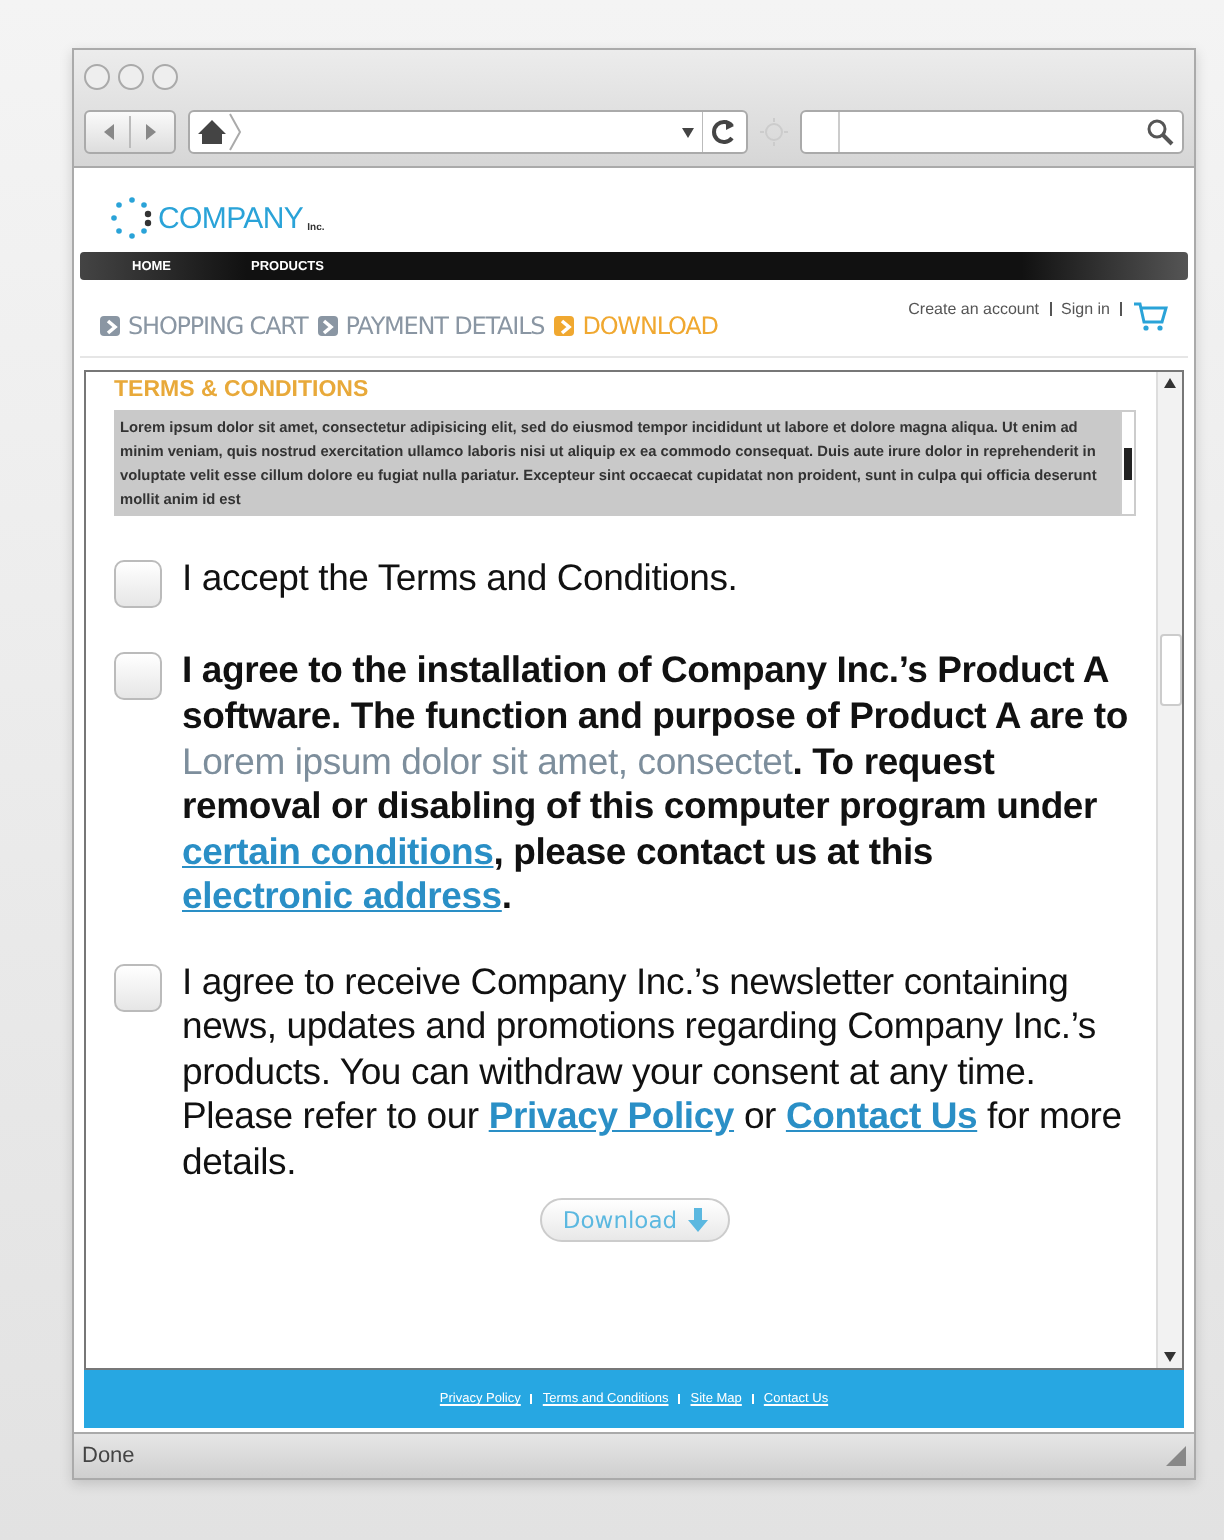 The width and height of the screenshot is (1224, 1540). What do you see at coordinates (697, 1219) in the screenshot?
I see `arrow-down-icon` at bounding box center [697, 1219].